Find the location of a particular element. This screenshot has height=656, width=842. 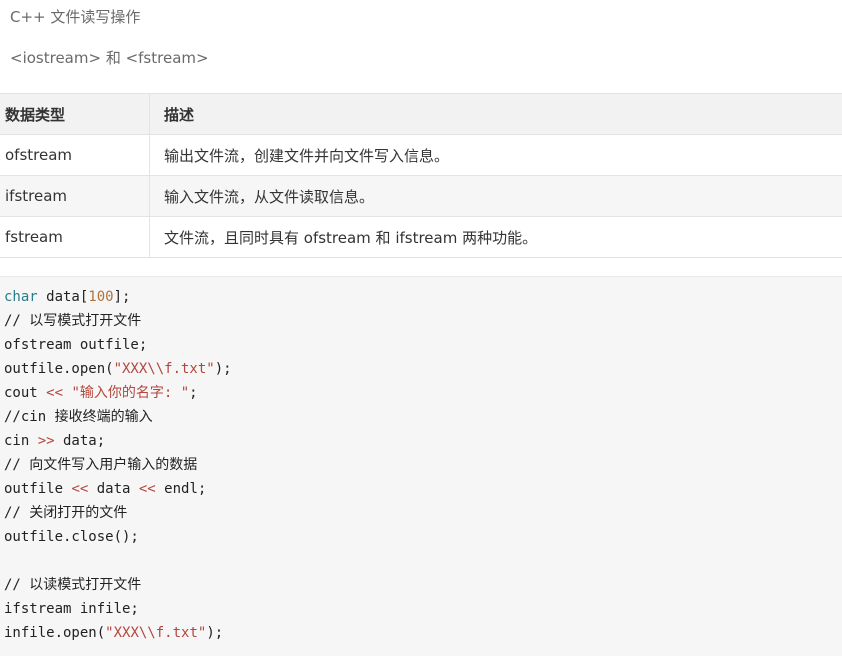

code-number: 100 is located at coordinates (100, 297).